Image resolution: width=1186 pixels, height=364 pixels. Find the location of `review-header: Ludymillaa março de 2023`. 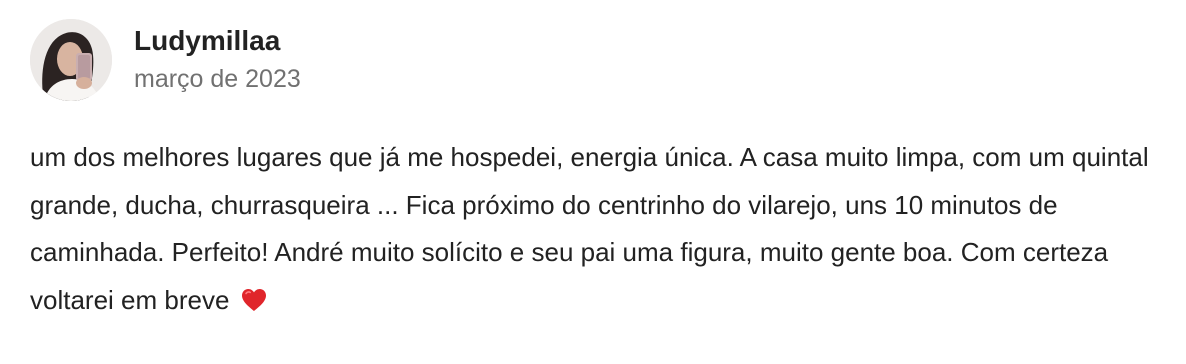

review-header: Ludymillaa março de 2023 is located at coordinates (165, 60).